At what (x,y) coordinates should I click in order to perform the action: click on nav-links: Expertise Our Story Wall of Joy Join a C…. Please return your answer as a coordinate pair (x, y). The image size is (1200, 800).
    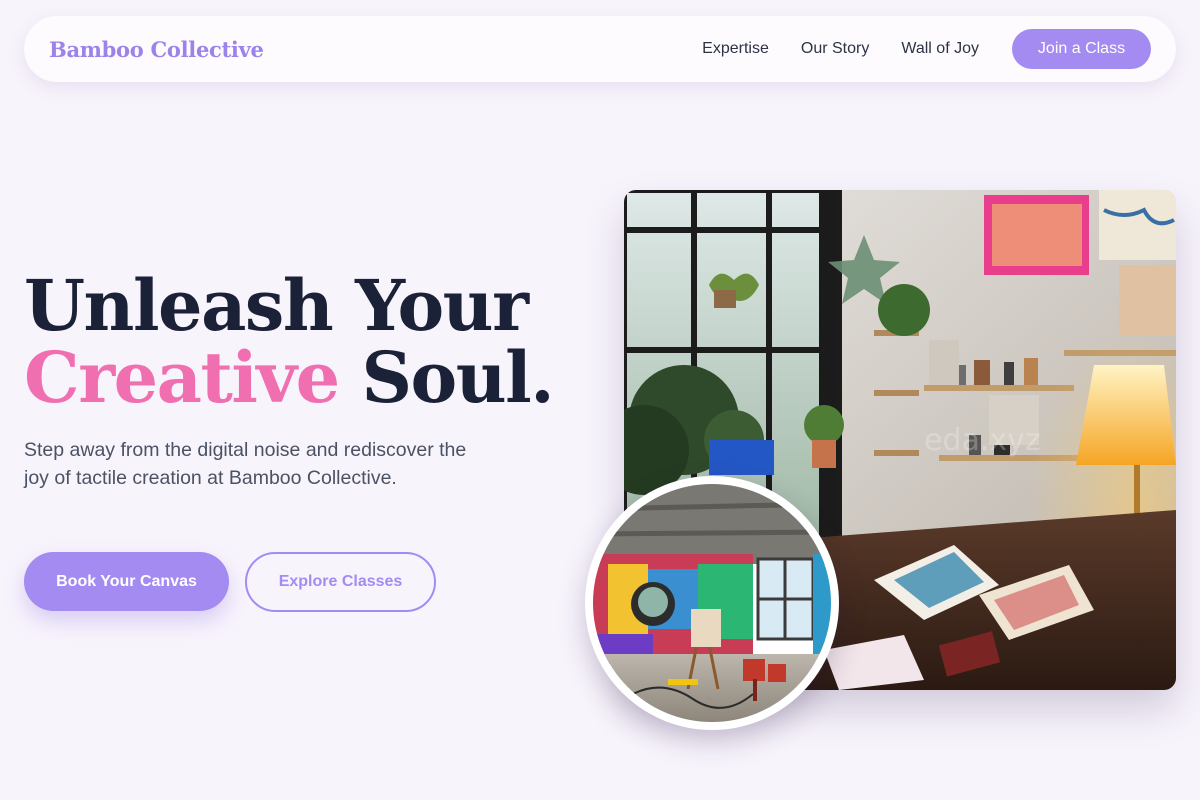
    Looking at the image, I should click on (910, 49).